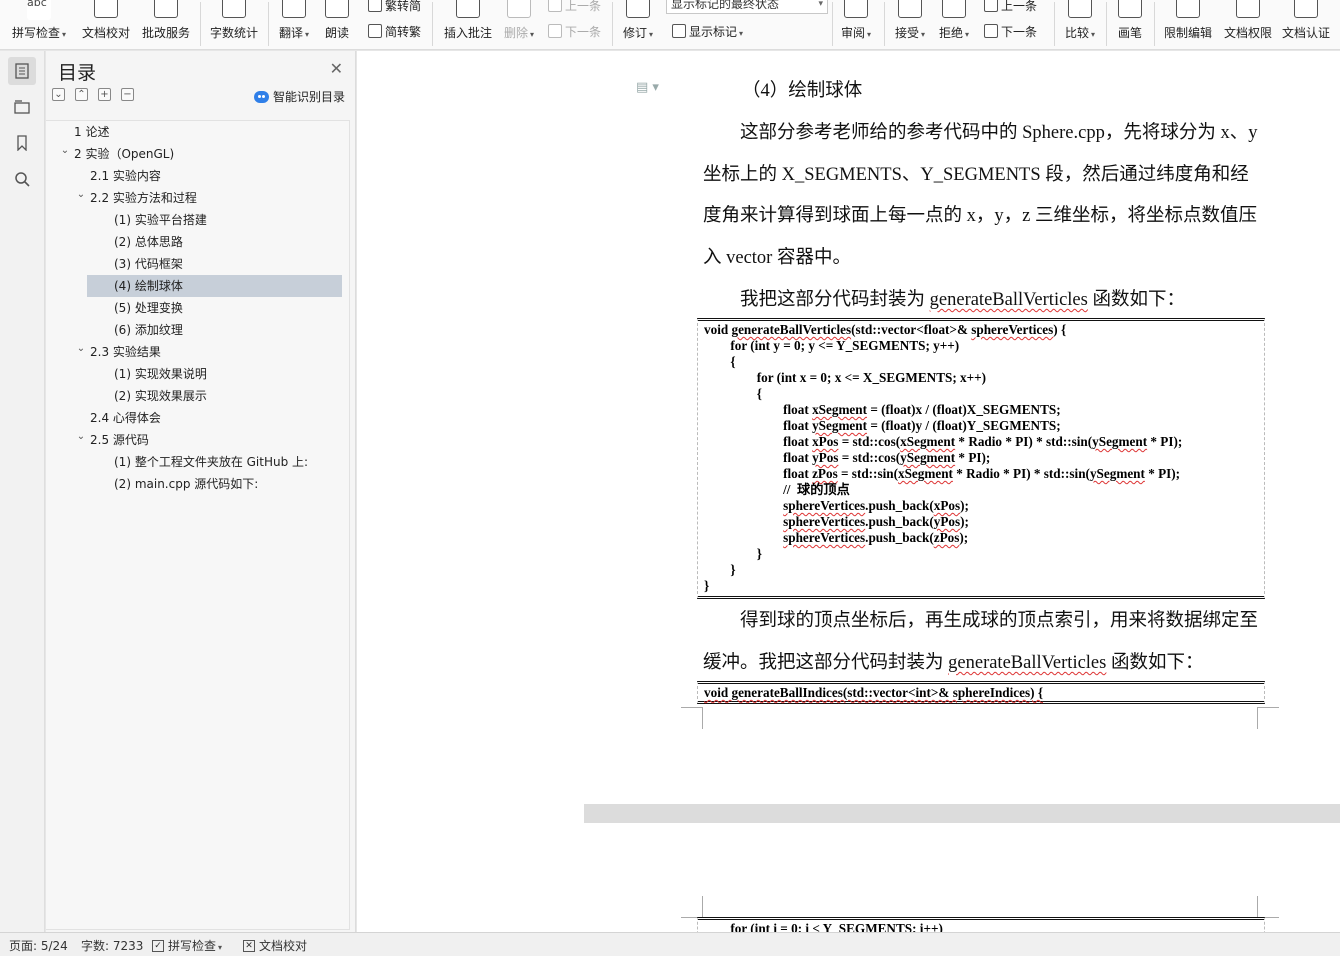  What do you see at coordinates (234, 9) in the screenshot?
I see `word-count-icon` at bounding box center [234, 9].